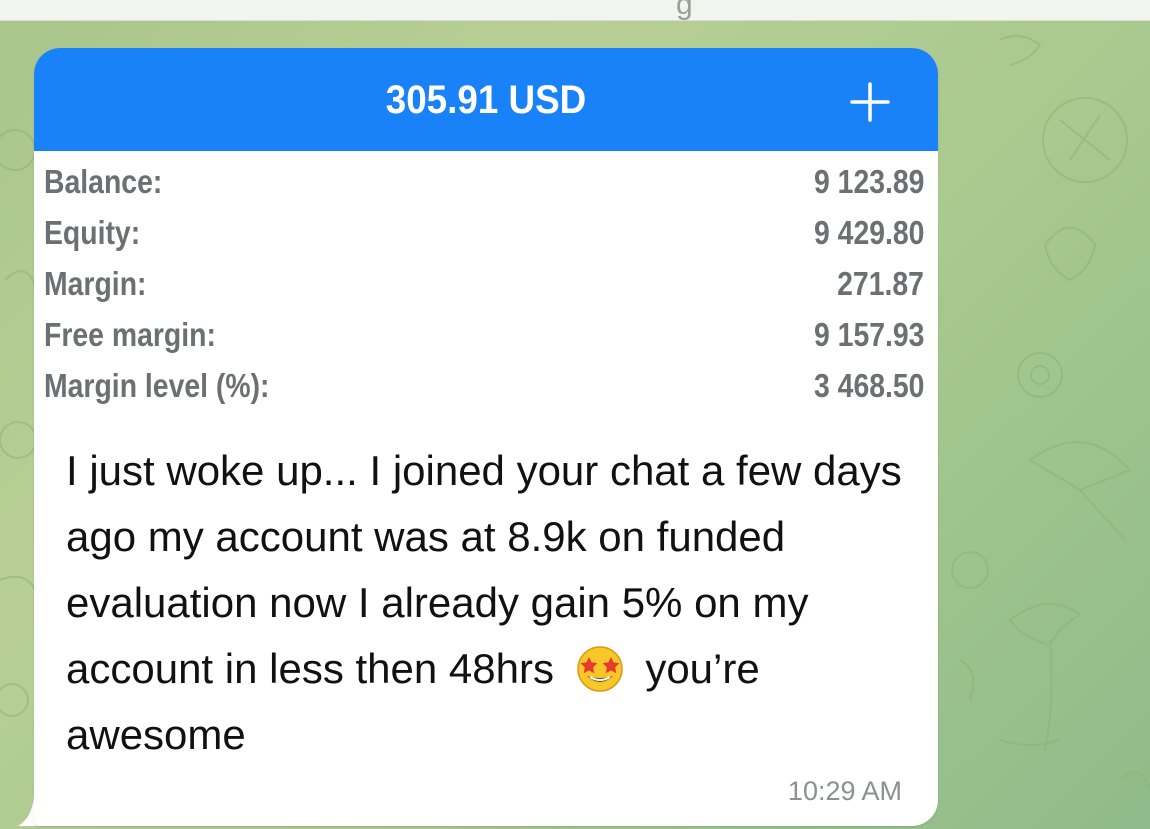  I want to click on header-title-fragment: g, so click(684, 10).